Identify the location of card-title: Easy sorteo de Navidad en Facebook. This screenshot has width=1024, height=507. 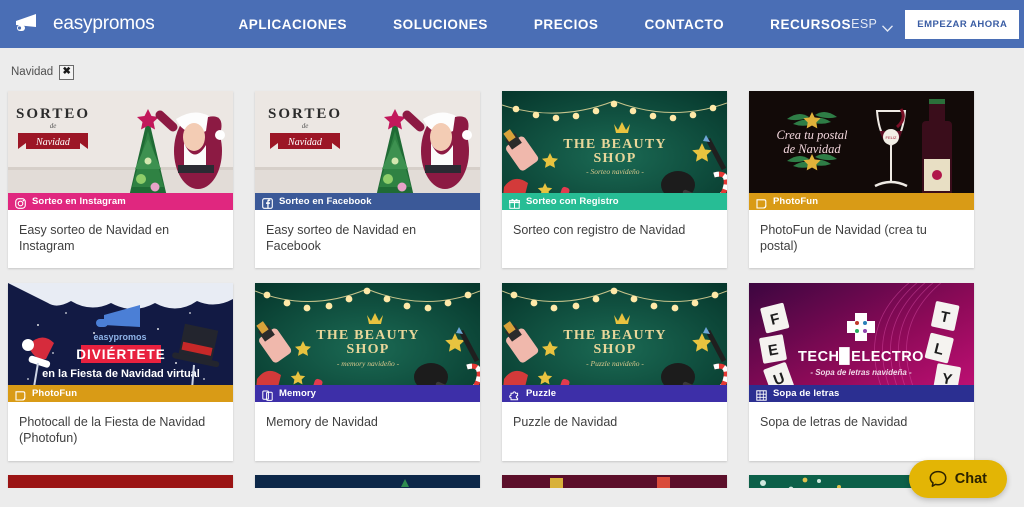
(341, 238).